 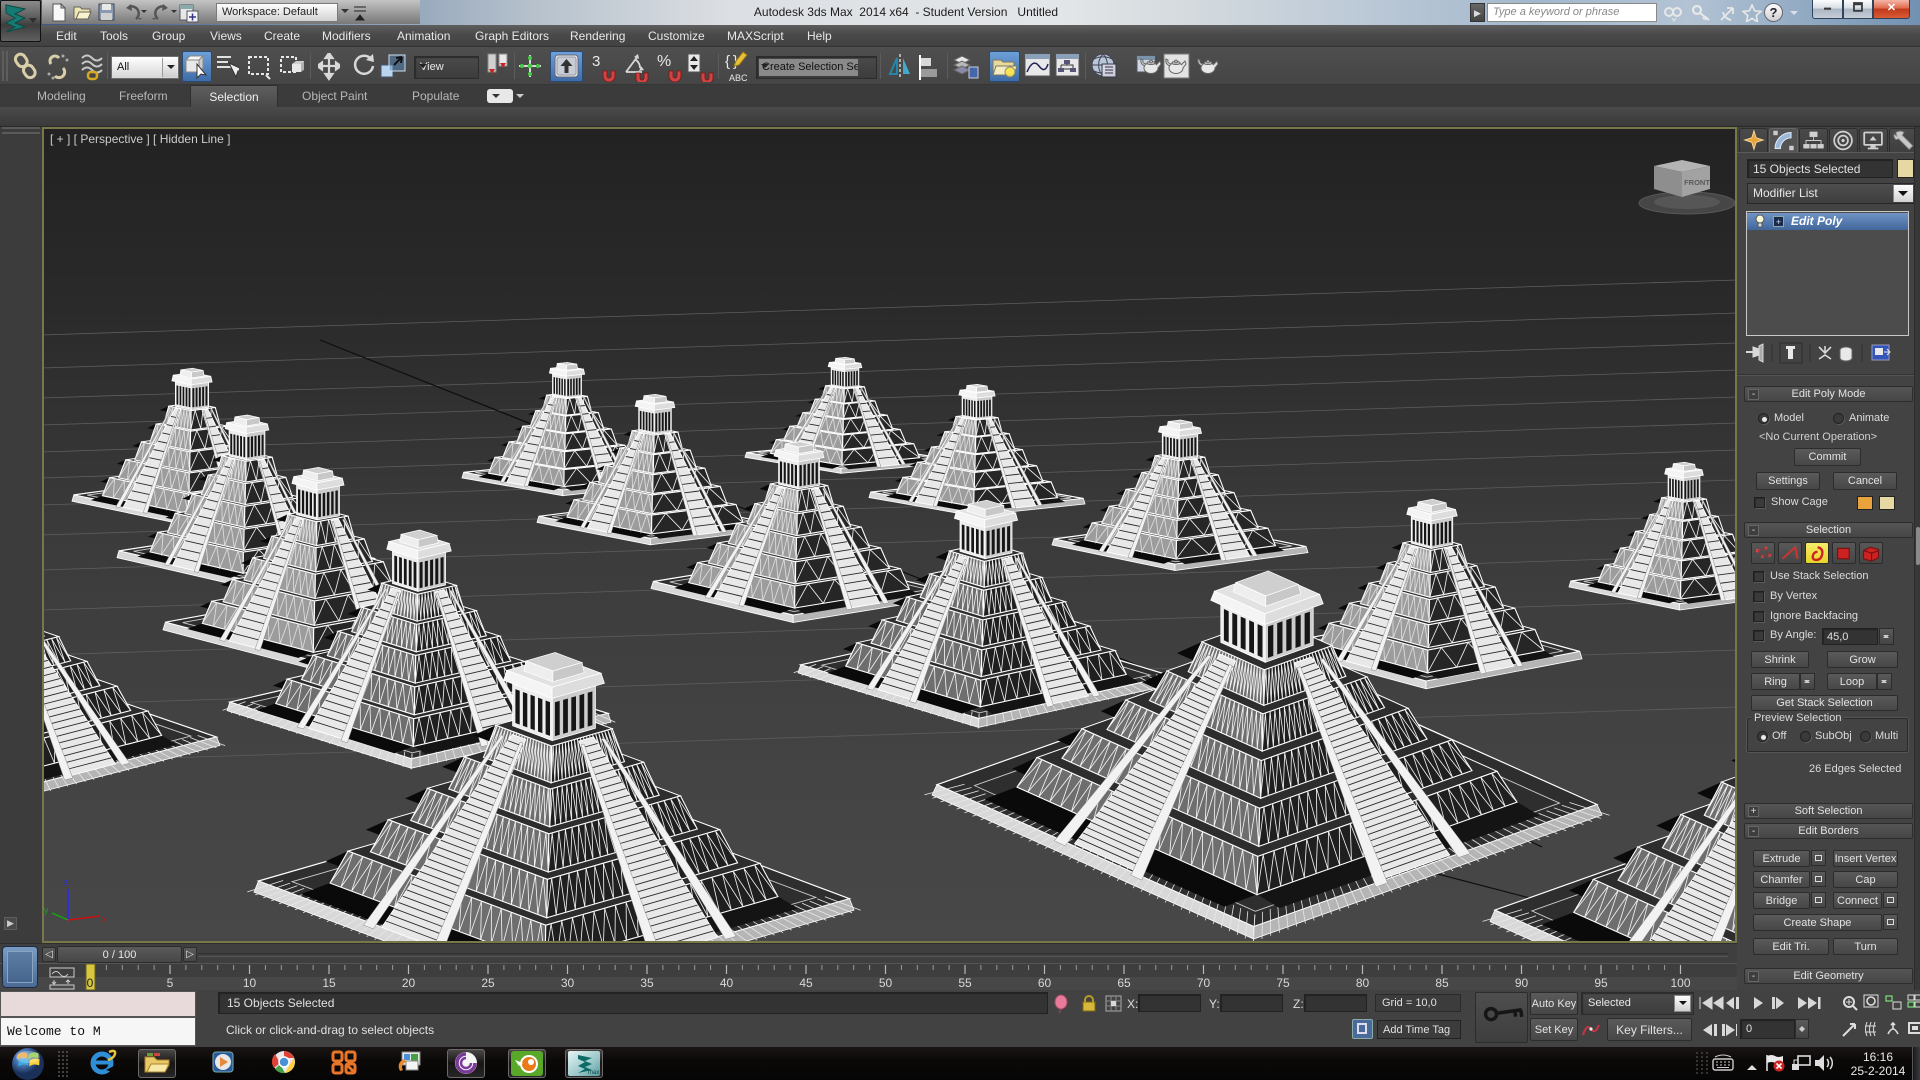 I want to click on svg-text: 40, so click(x=727, y=983).